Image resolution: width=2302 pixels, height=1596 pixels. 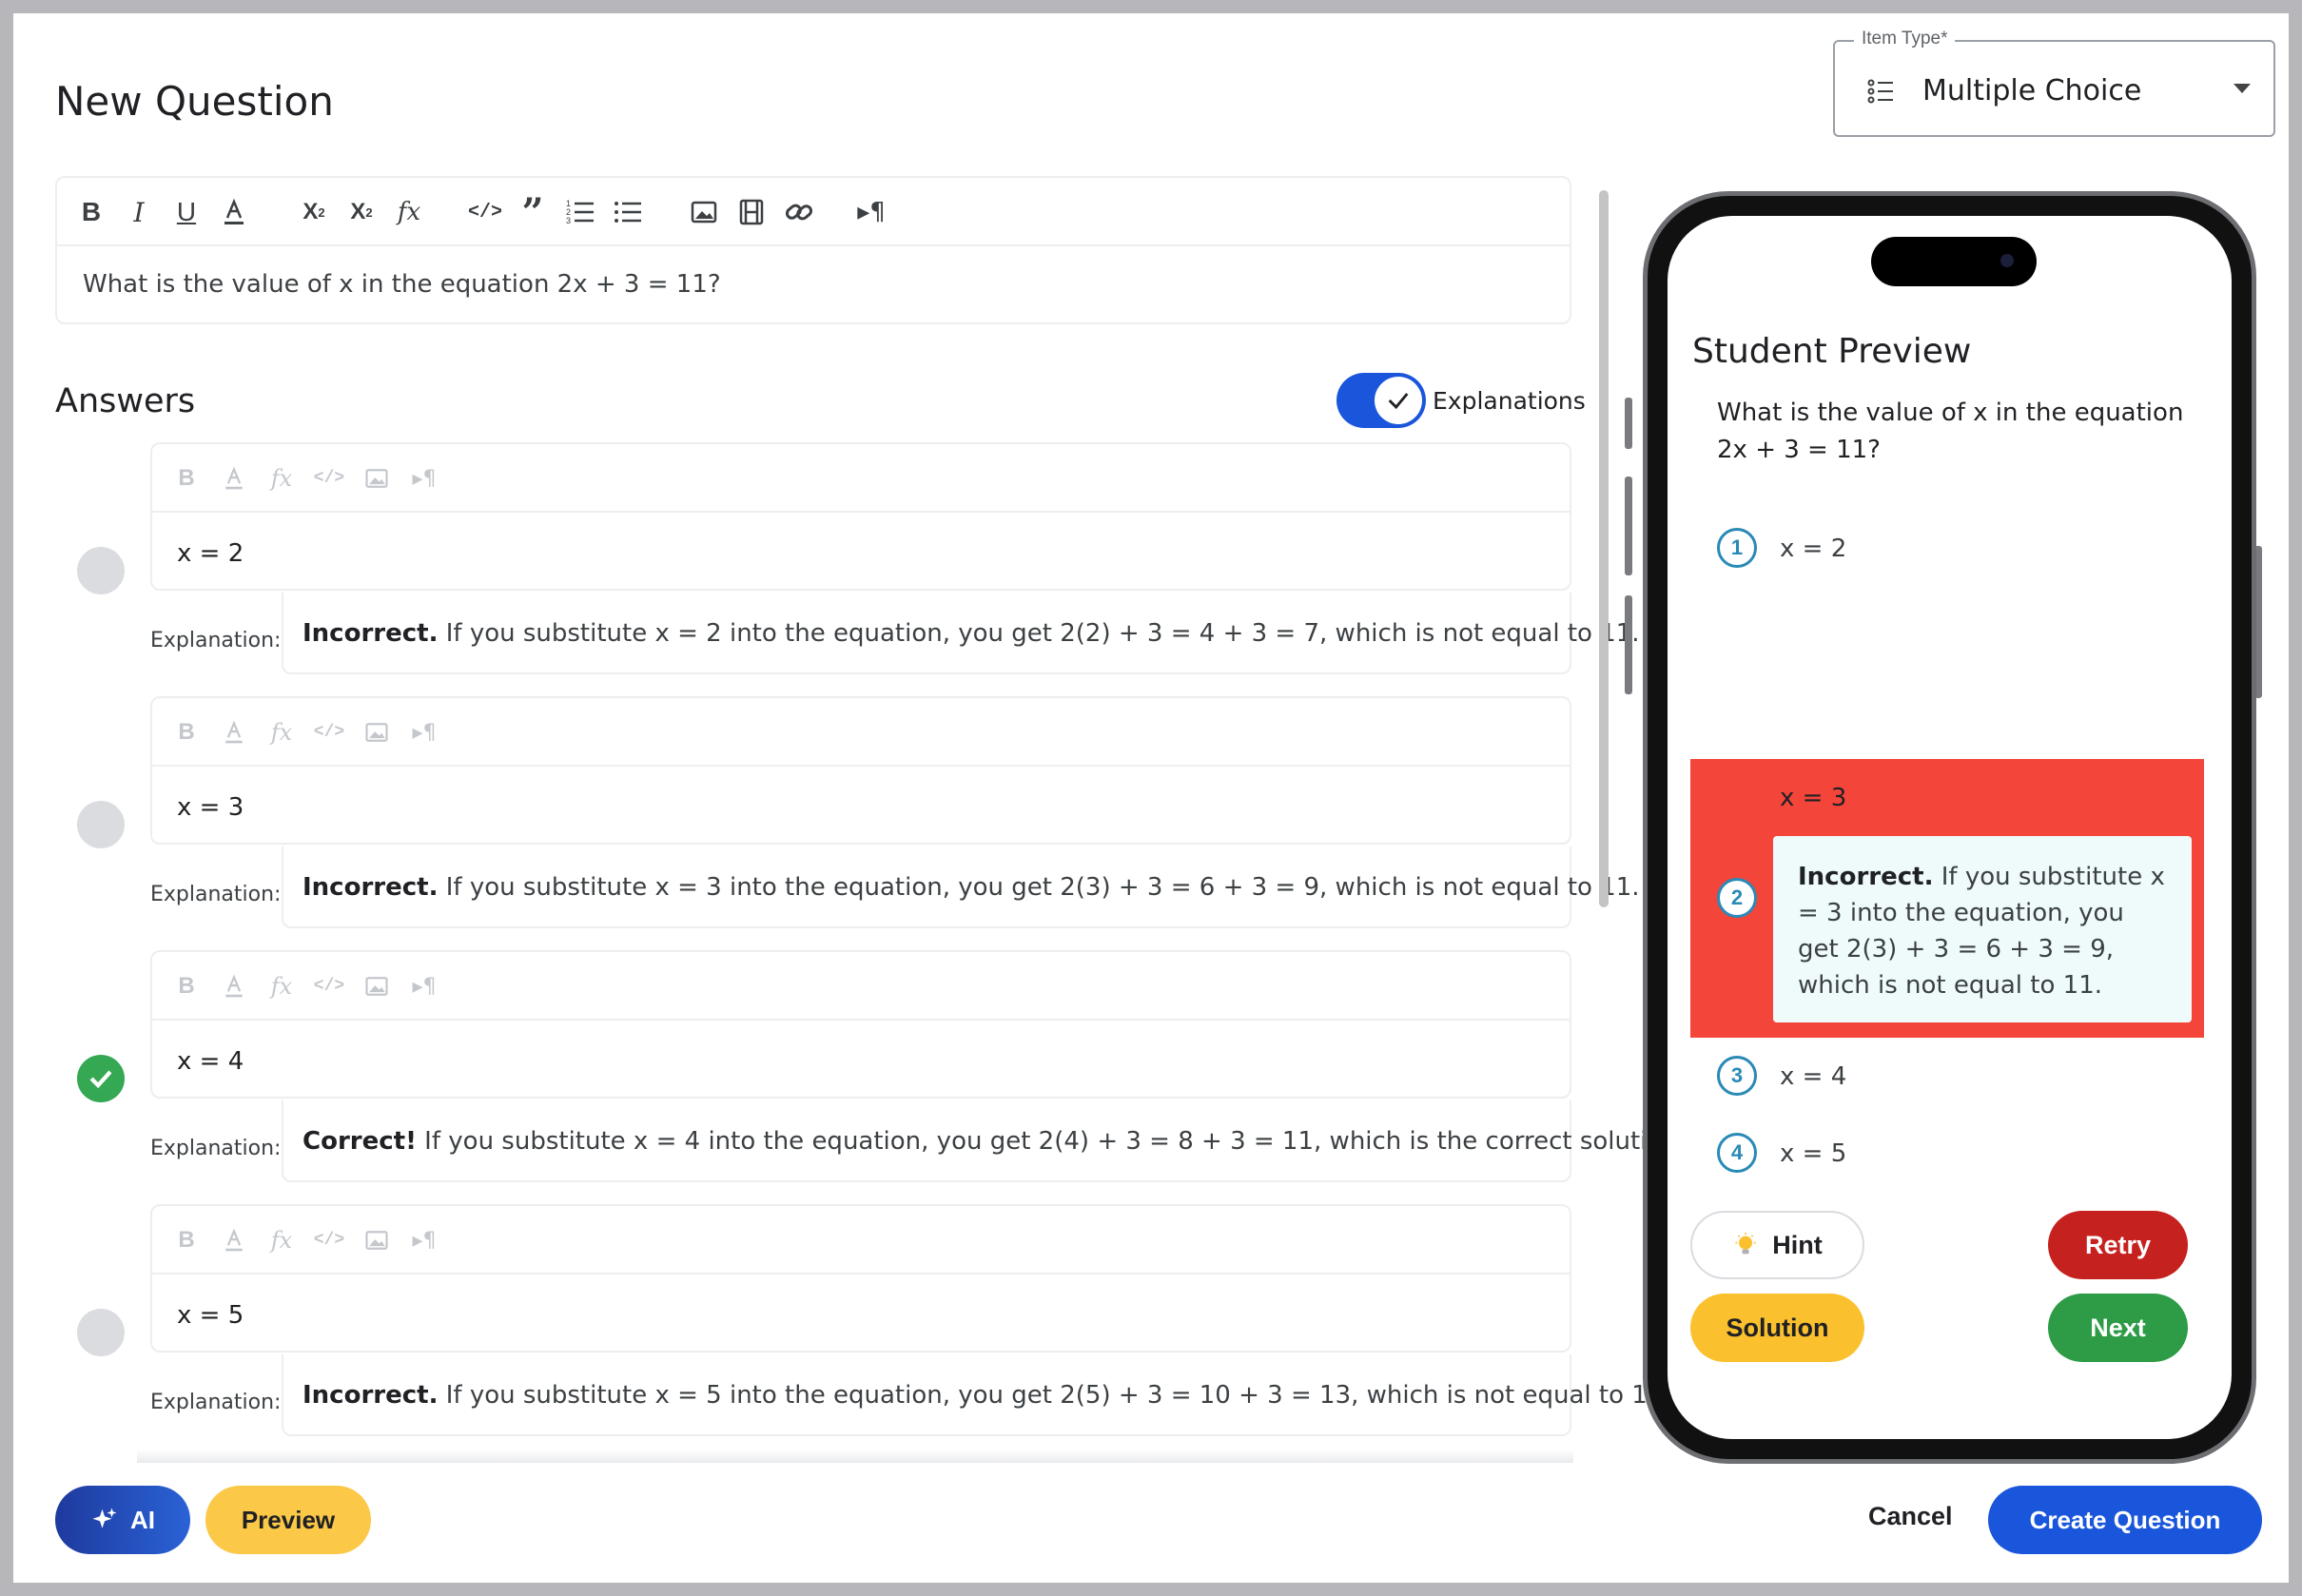 I want to click on option-number: 3, so click(x=1737, y=1076).